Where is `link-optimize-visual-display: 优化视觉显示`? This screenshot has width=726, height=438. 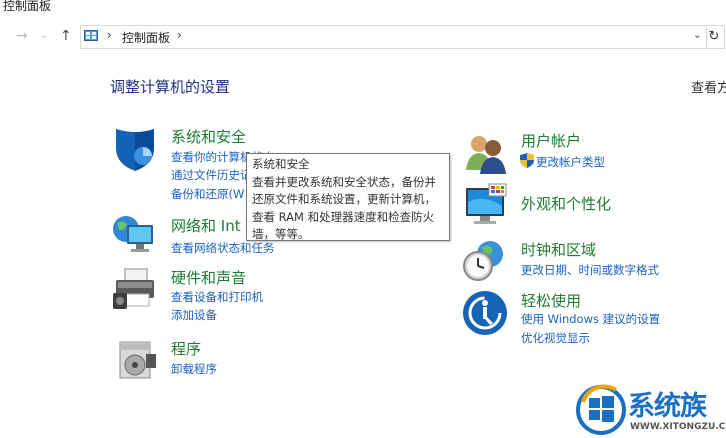
link-optimize-visual-display: 优化视觉显示 is located at coordinates (555, 338).